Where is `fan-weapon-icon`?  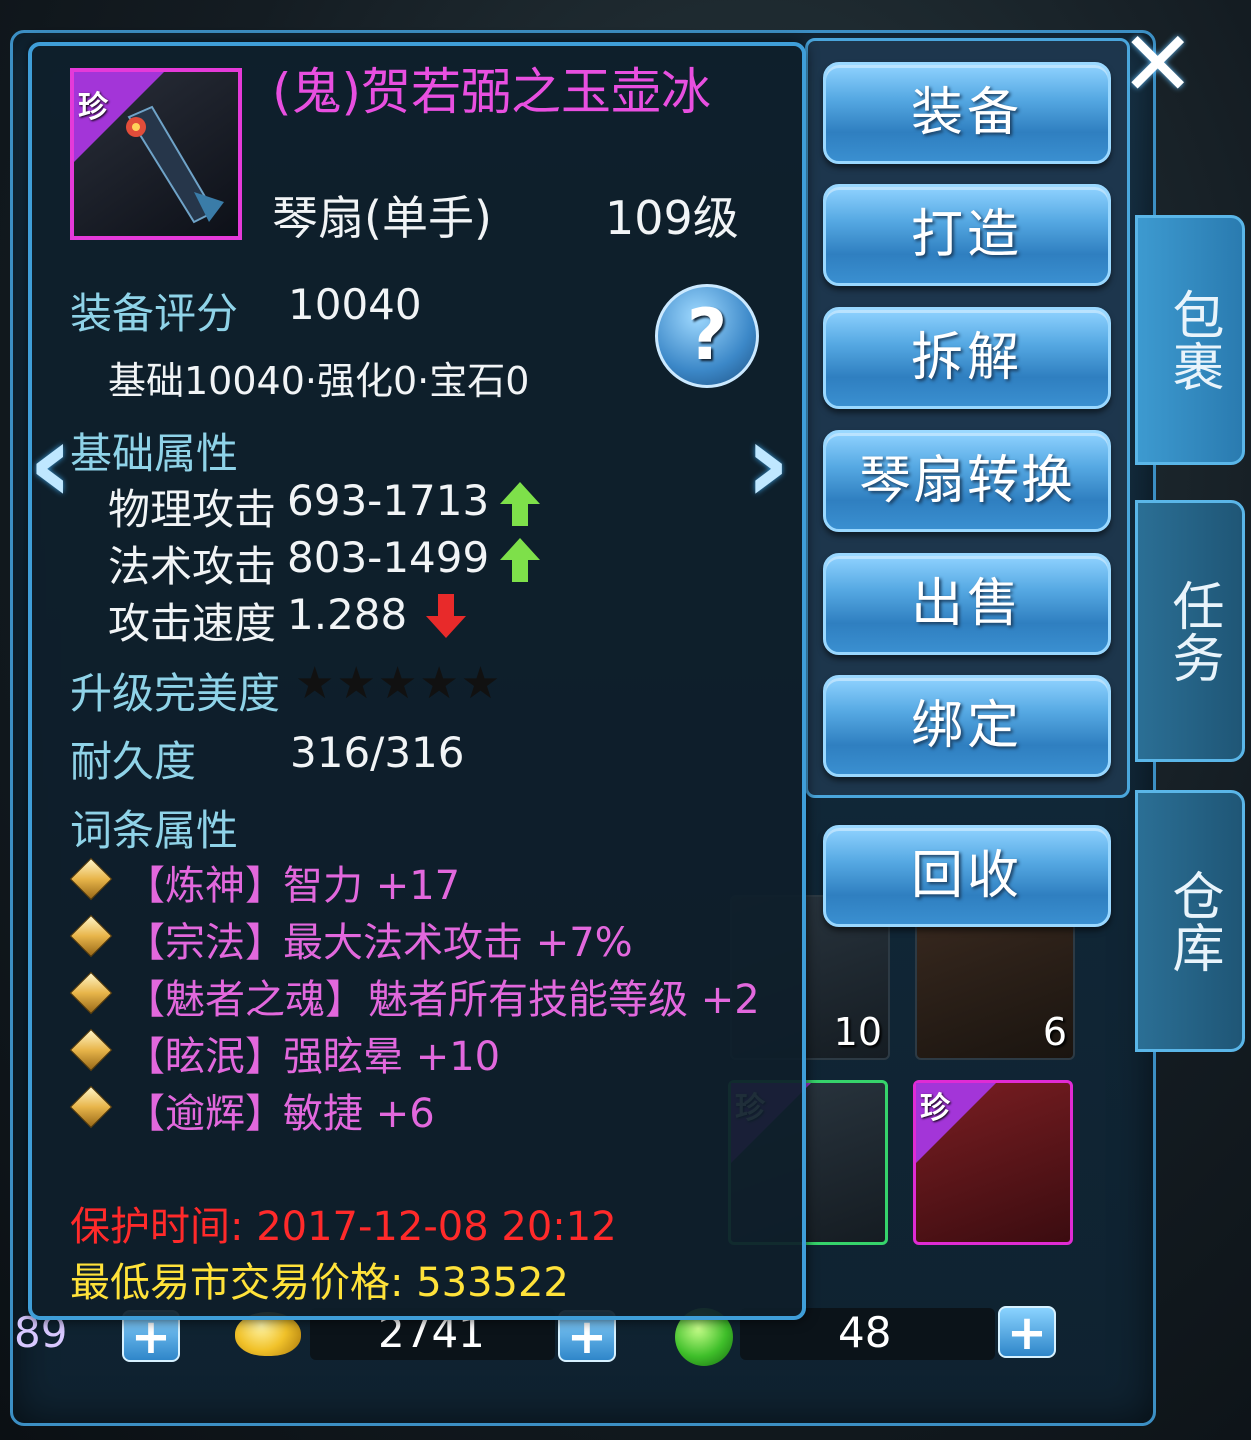 fan-weapon-icon is located at coordinates (175, 164).